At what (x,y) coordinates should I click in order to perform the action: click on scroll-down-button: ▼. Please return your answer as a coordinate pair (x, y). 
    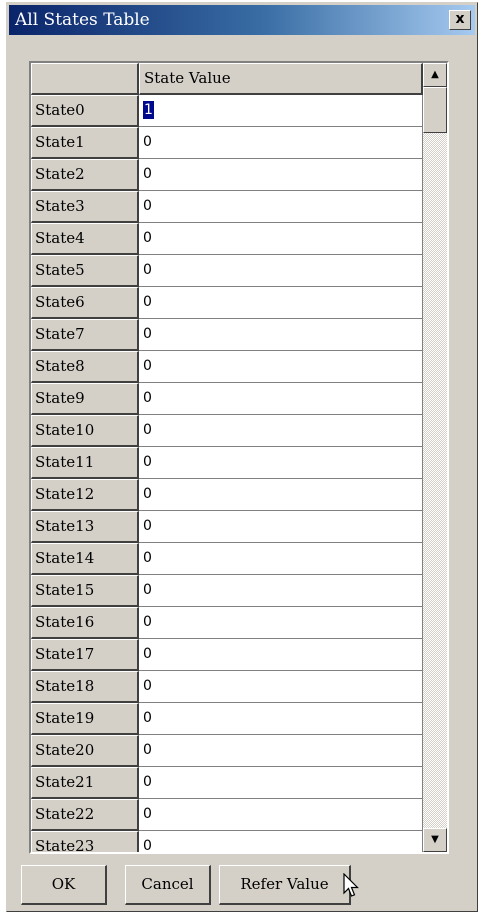
    Looking at the image, I should click on (435, 840).